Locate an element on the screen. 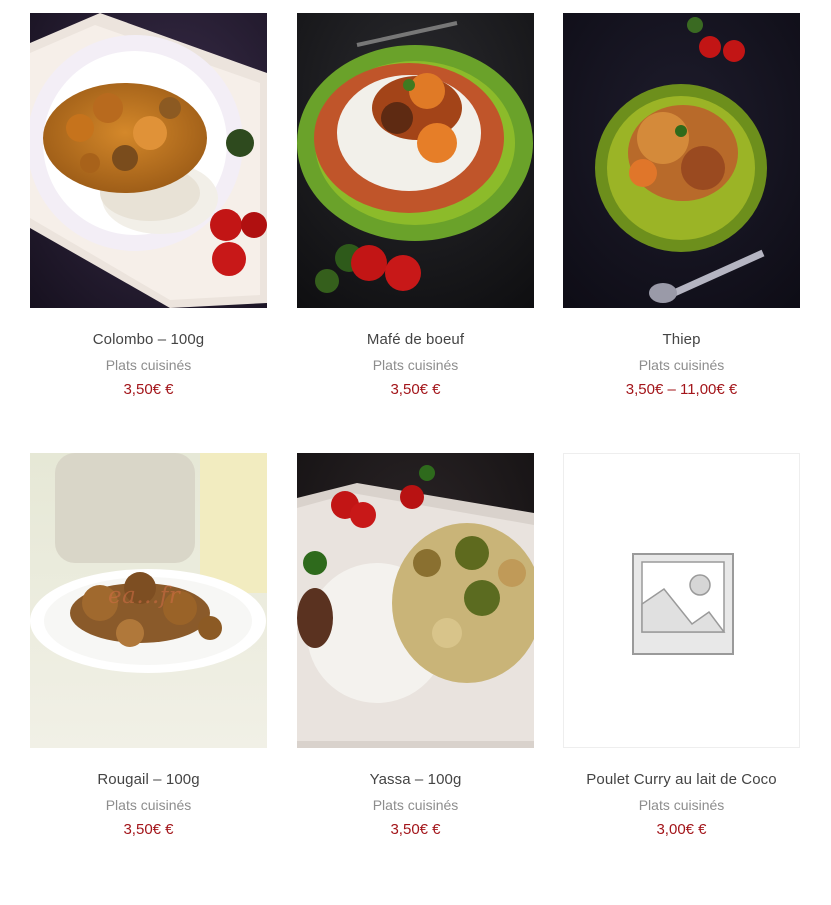 The width and height of the screenshot is (831, 905). thiep-dish-image is located at coordinates (681, 160).